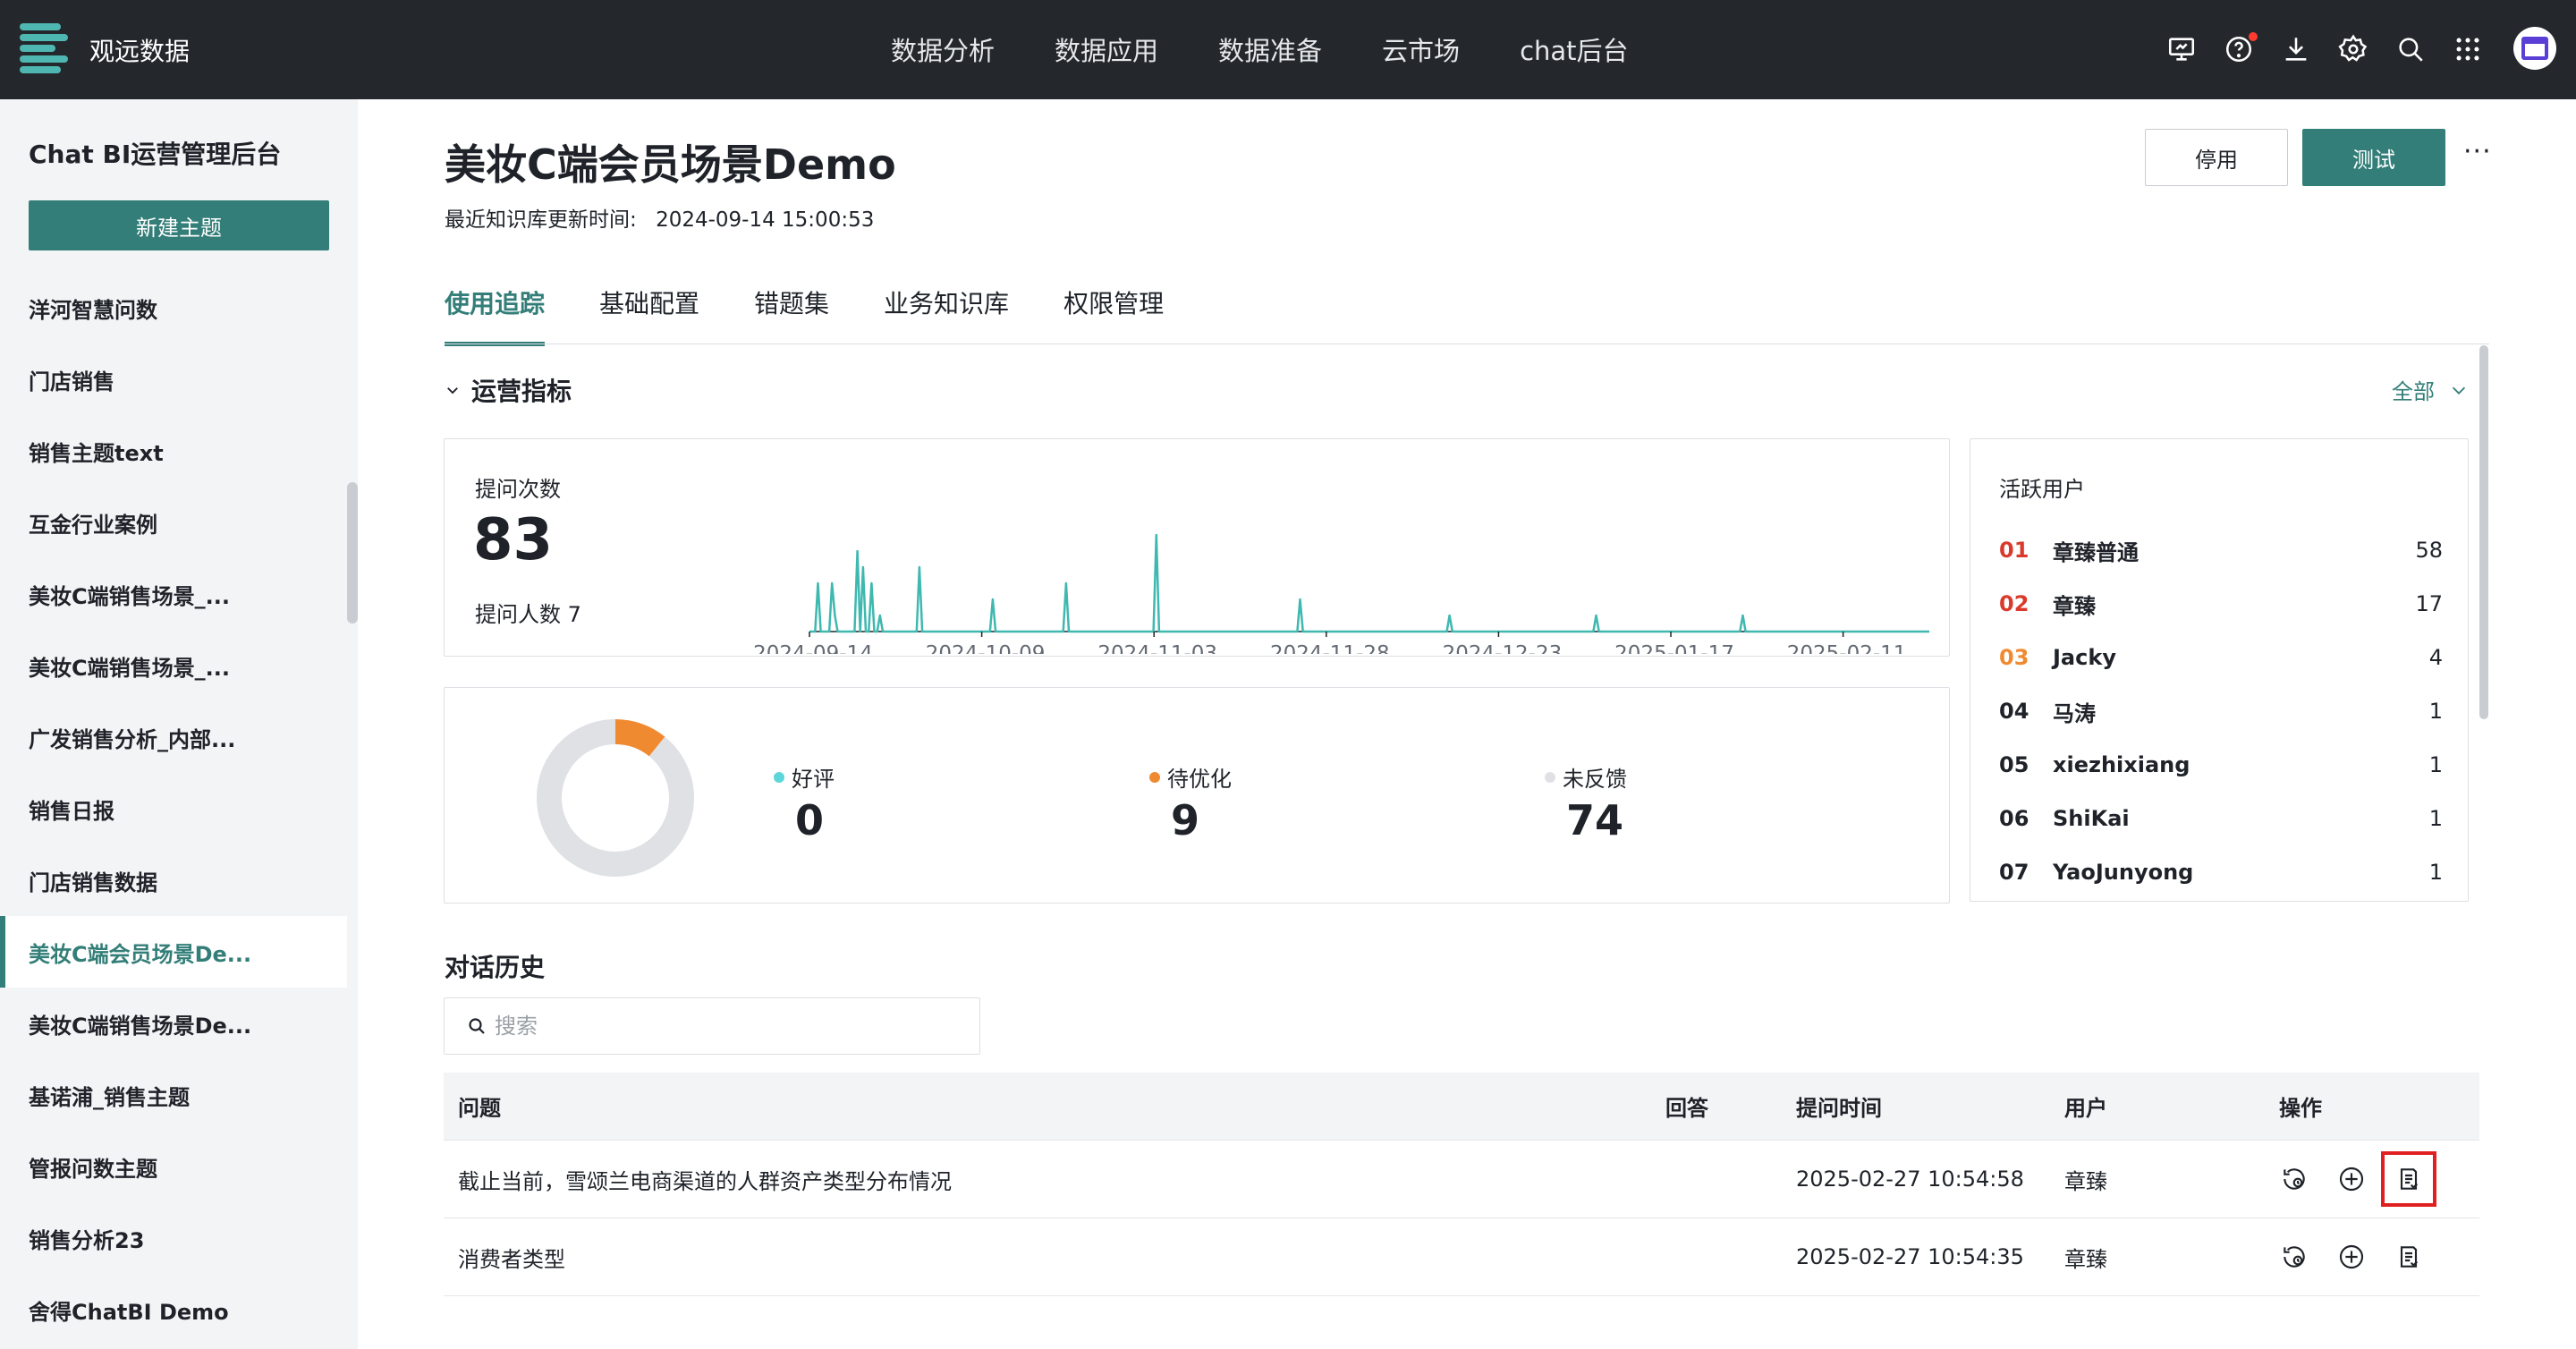 This screenshot has height=1349, width=2576. Describe the element at coordinates (518, 489) in the screenshot. I see `question-count-label: 提问次数` at that location.